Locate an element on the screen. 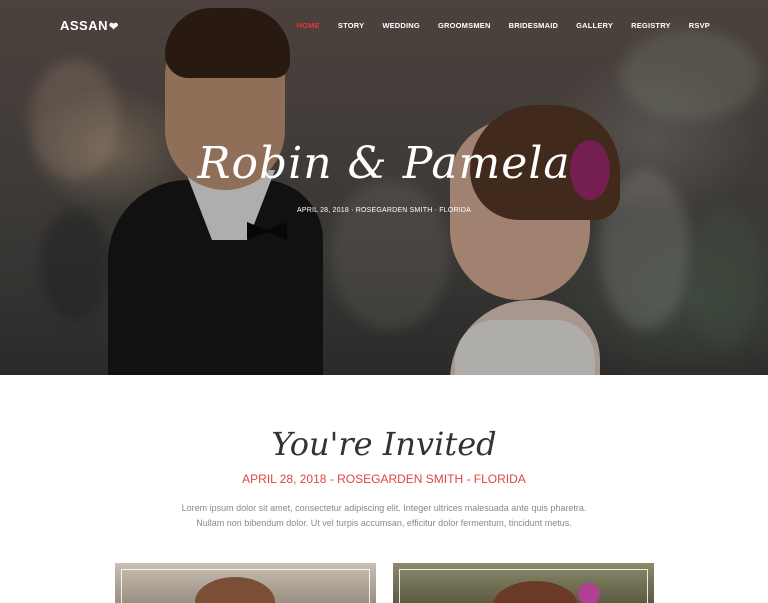 The width and height of the screenshot is (768, 603). nav-item-wedding: WEDDING is located at coordinates (401, 25).